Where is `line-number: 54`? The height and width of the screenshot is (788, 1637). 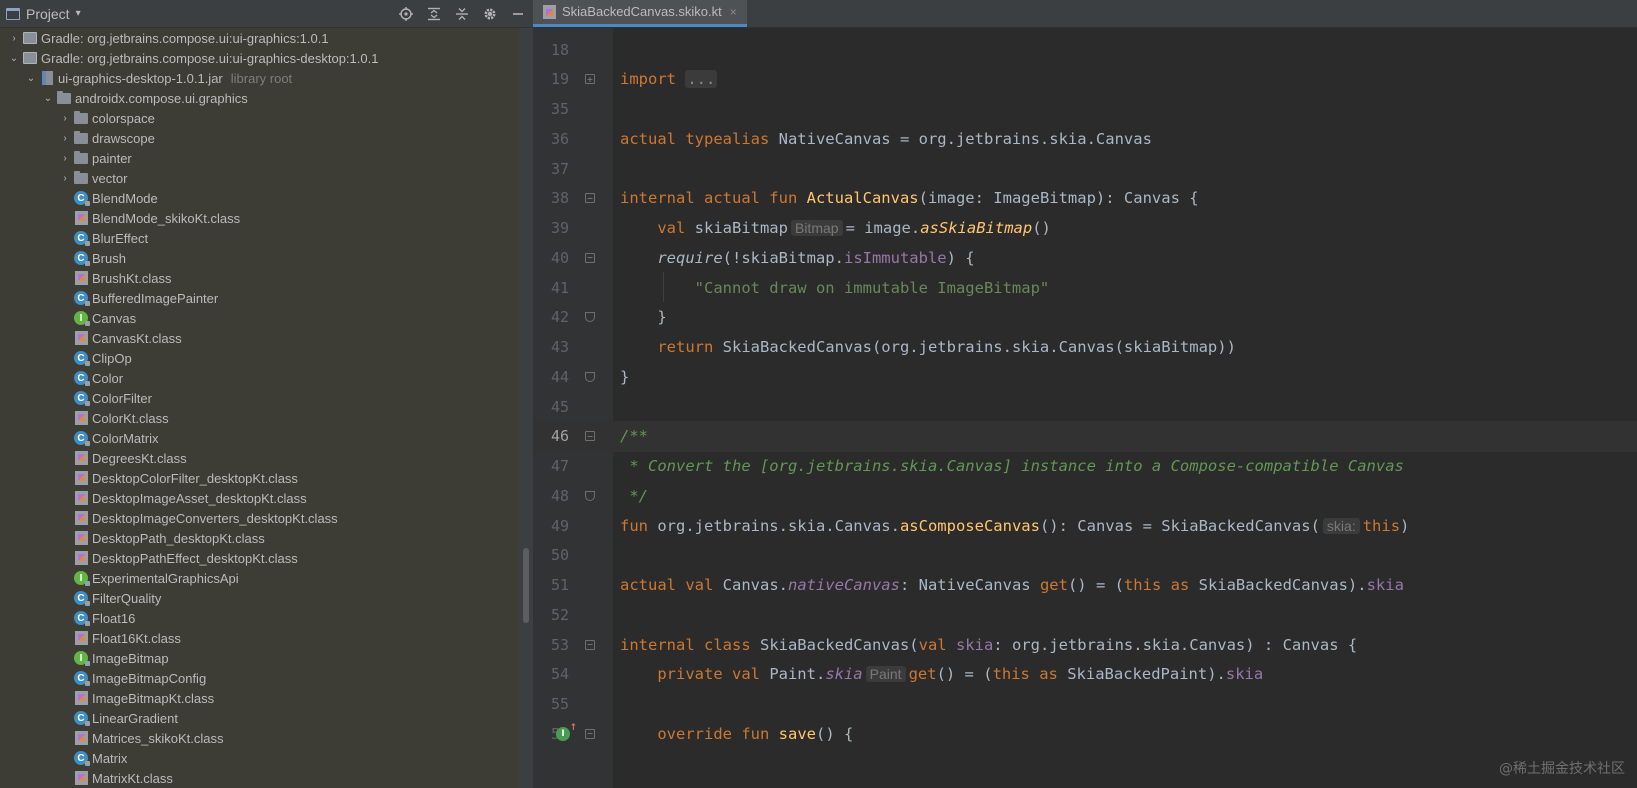 line-number: 54 is located at coordinates (551, 674).